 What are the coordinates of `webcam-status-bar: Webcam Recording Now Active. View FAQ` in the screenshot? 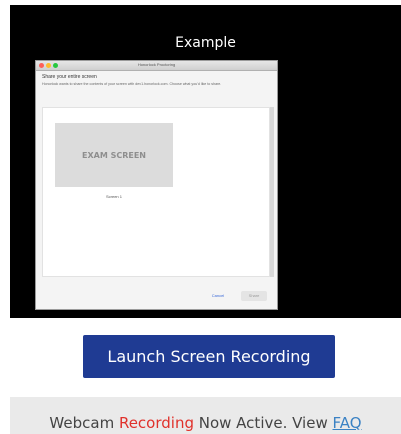 It's located at (205, 415).